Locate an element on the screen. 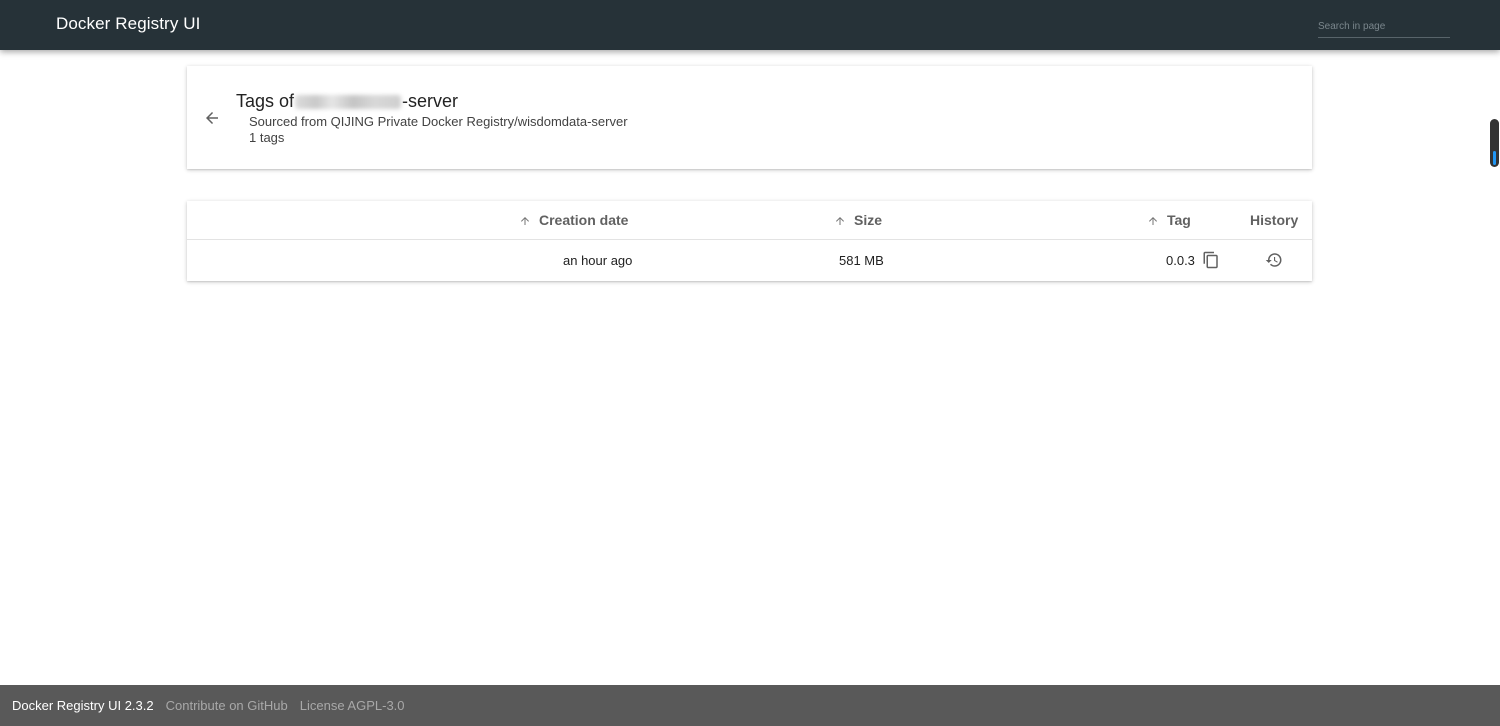  header-divider is located at coordinates (749, 239).